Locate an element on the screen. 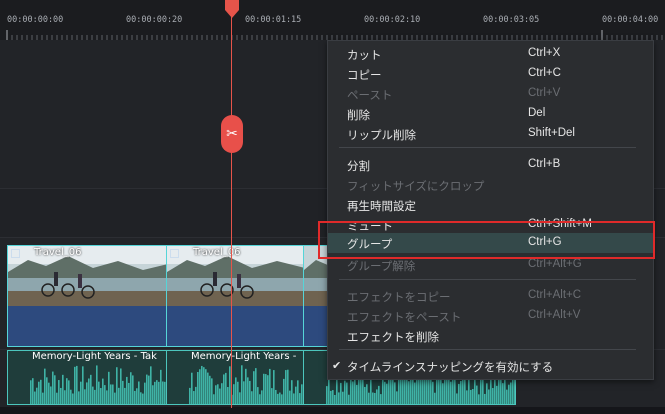 The height and width of the screenshot is (414, 665). video-thumbnail is located at coordinates (87, 276).